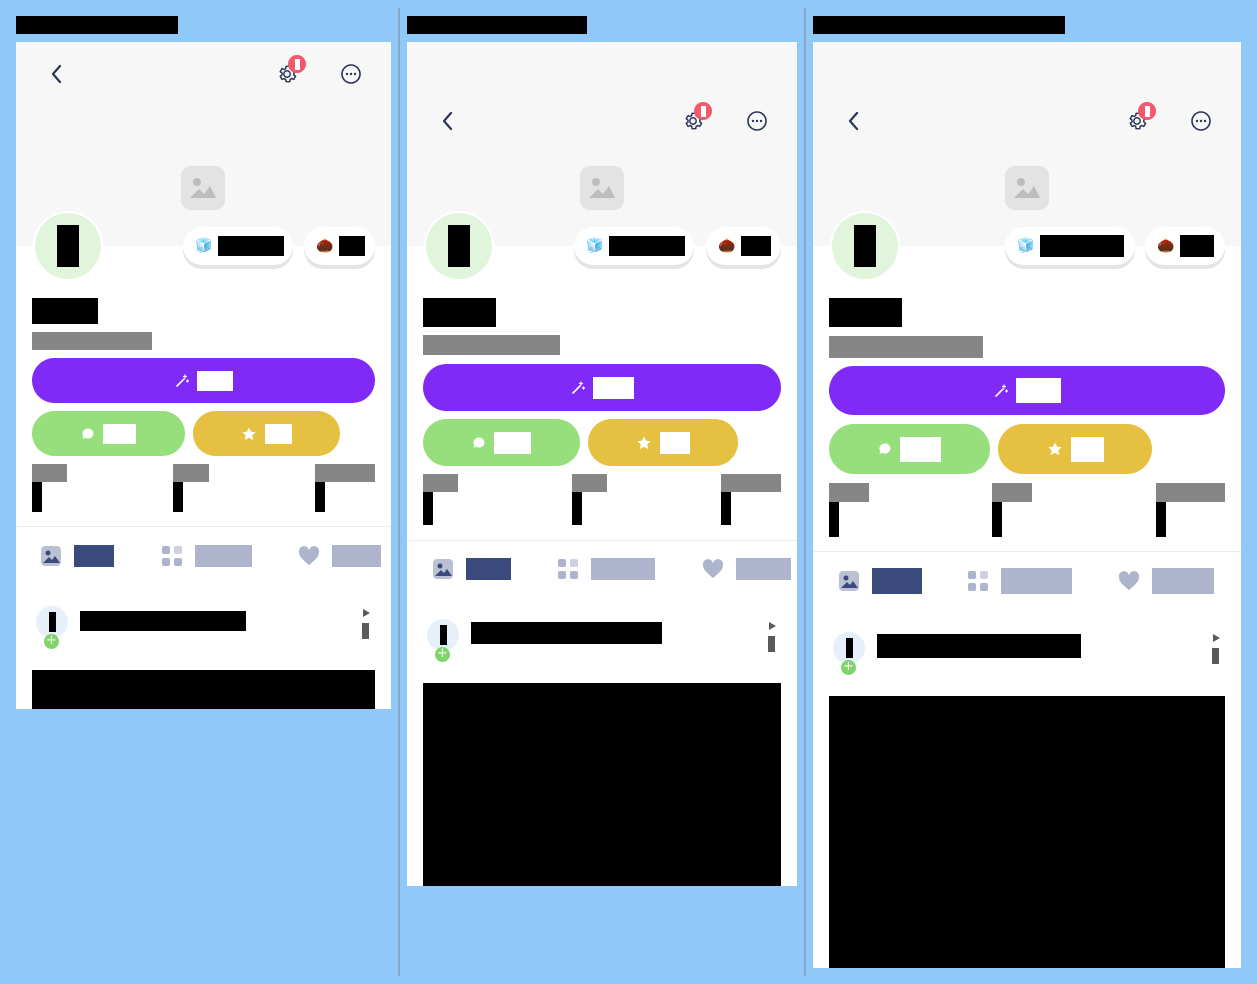 The width and height of the screenshot is (1257, 984). I want to click on panel-label, so click(939, 25).